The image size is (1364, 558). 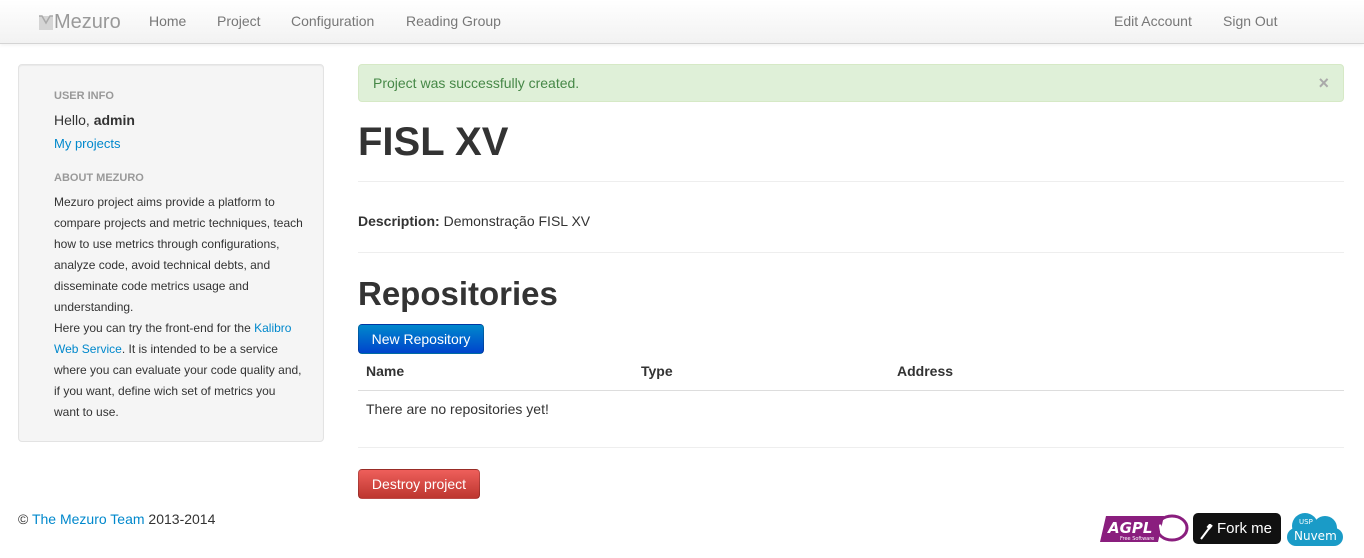 What do you see at coordinates (1142, 528) in the screenshot?
I see `agpl-label: AGPL v3` at bounding box center [1142, 528].